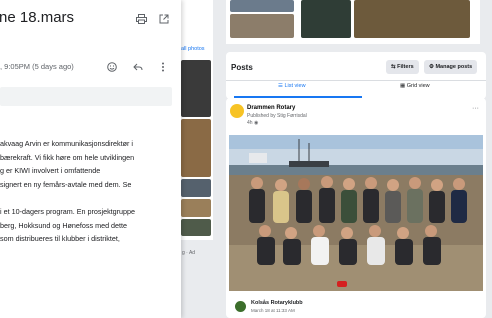 This screenshot has width=492, height=318. What do you see at coordinates (277, 303) in the screenshot?
I see `next-post-author: Kolsås Rotaryklubb` at bounding box center [277, 303].